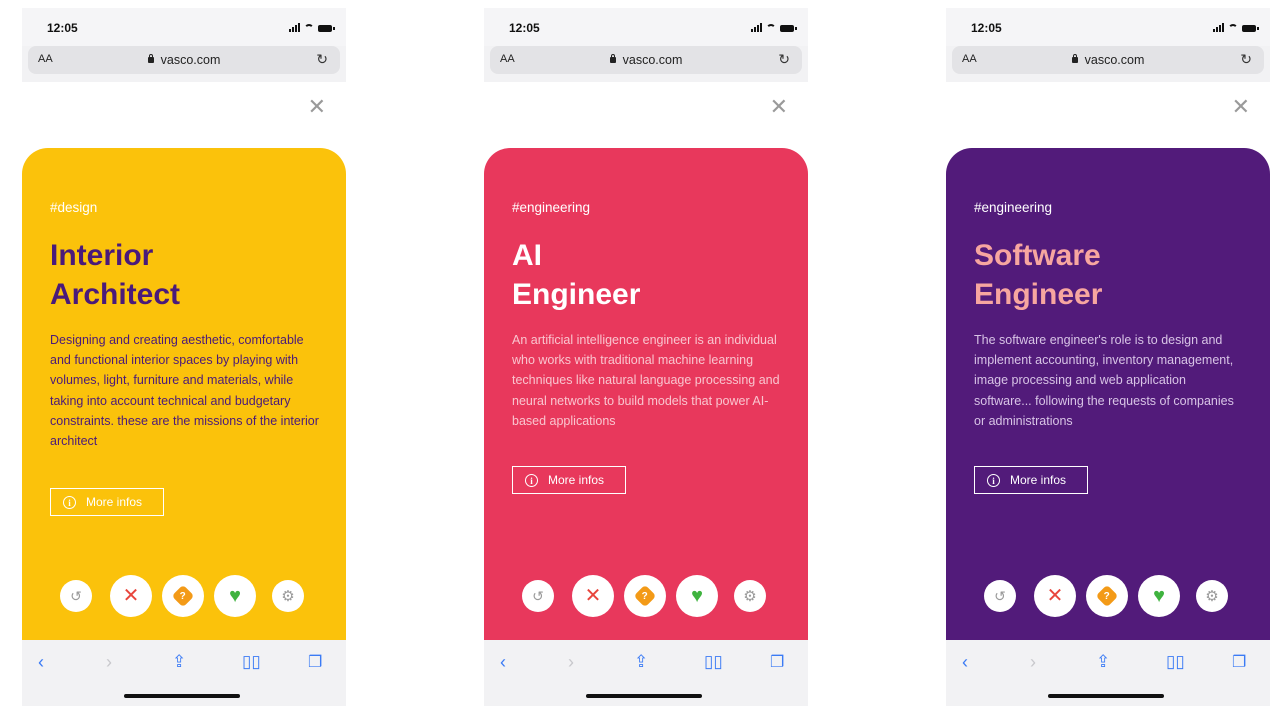 The image size is (1280, 707). I want to click on card-title-line-1: Software, so click(1037, 255).